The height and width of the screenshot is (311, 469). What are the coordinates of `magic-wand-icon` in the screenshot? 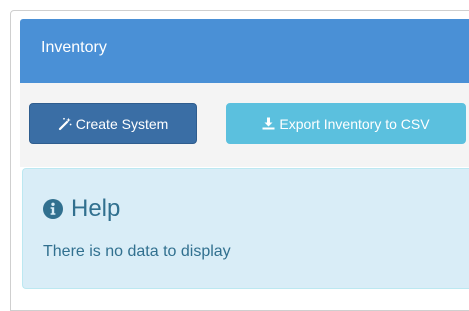 It's located at (65, 124).